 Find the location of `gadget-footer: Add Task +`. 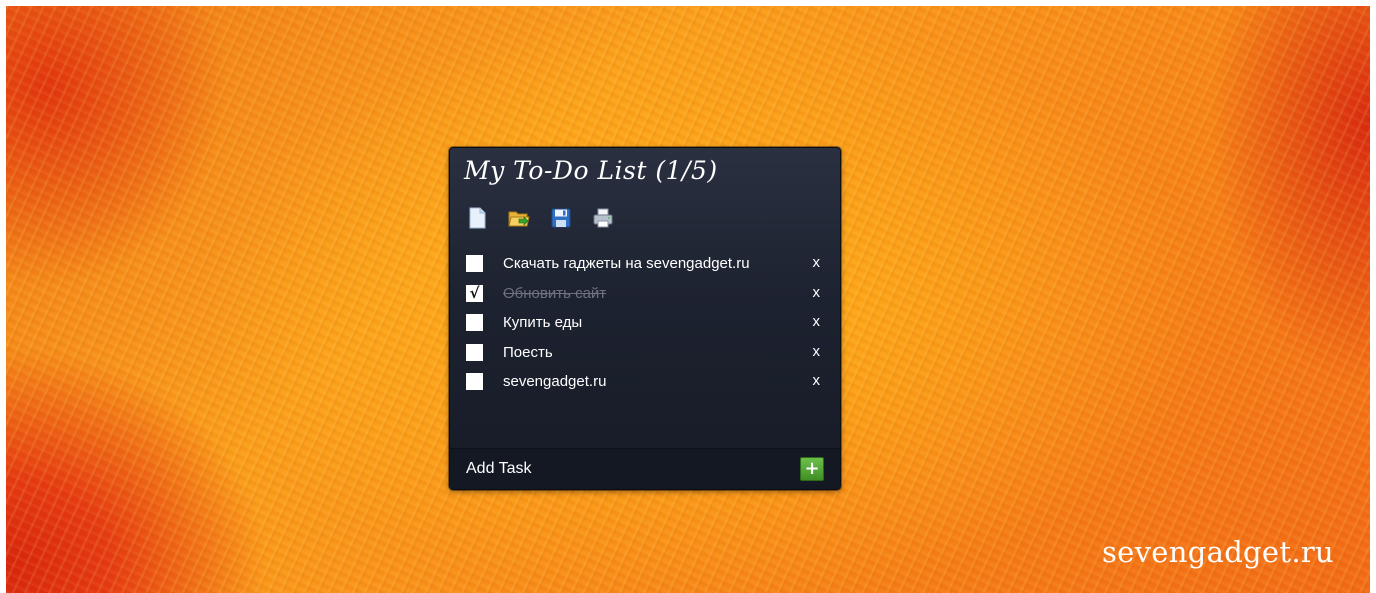

gadget-footer: Add Task + is located at coordinates (645, 468).